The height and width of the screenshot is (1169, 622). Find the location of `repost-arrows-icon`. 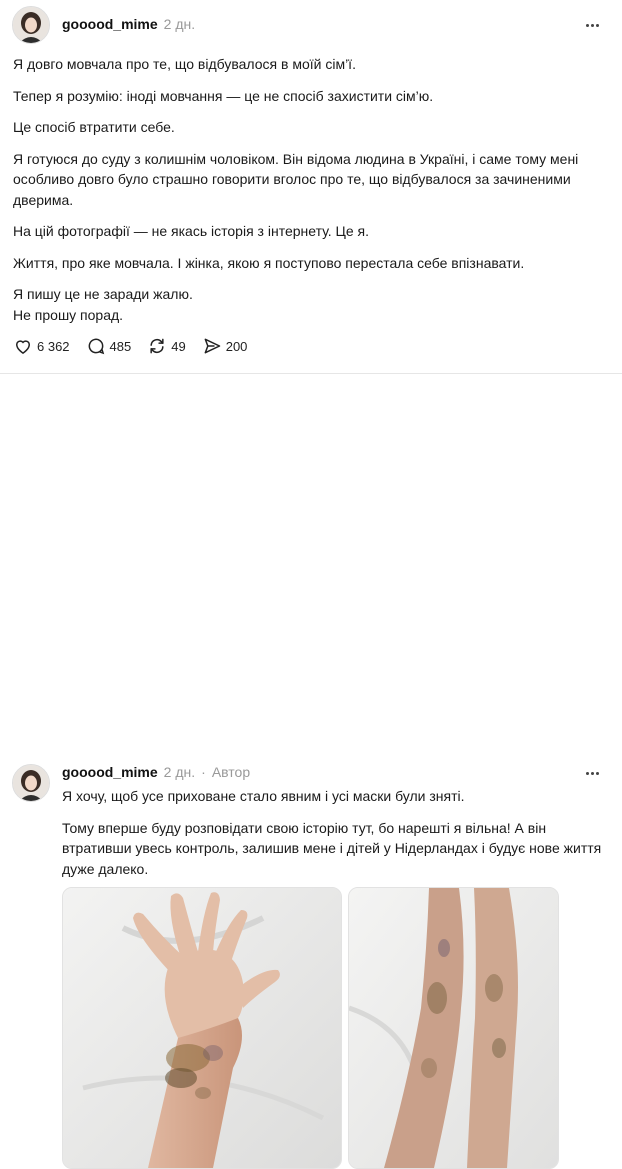

repost-arrows-icon is located at coordinates (157, 346).